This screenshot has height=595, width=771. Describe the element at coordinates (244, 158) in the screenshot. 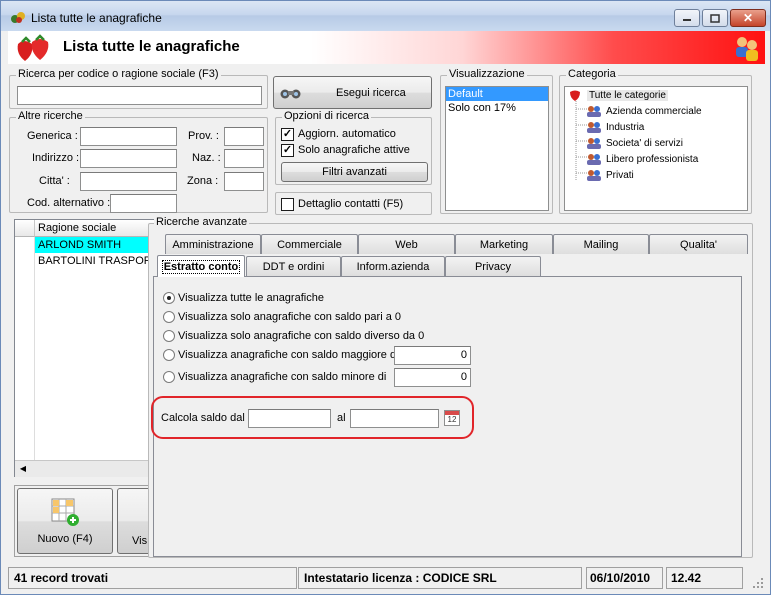

I see `naz-input` at that location.